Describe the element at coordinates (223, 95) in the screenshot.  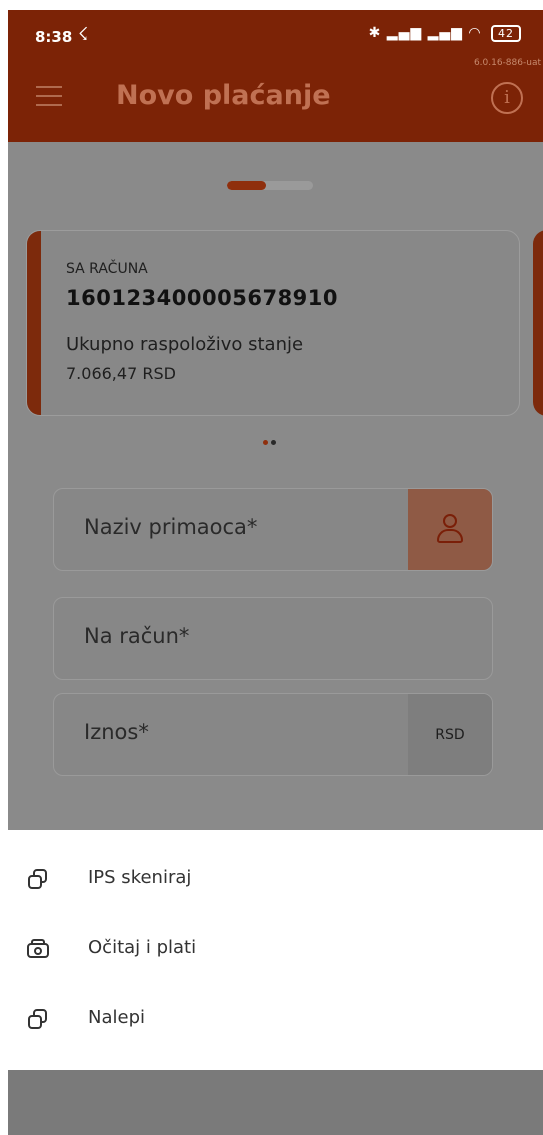
I see `page-title: Novo plaćanje` at that location.